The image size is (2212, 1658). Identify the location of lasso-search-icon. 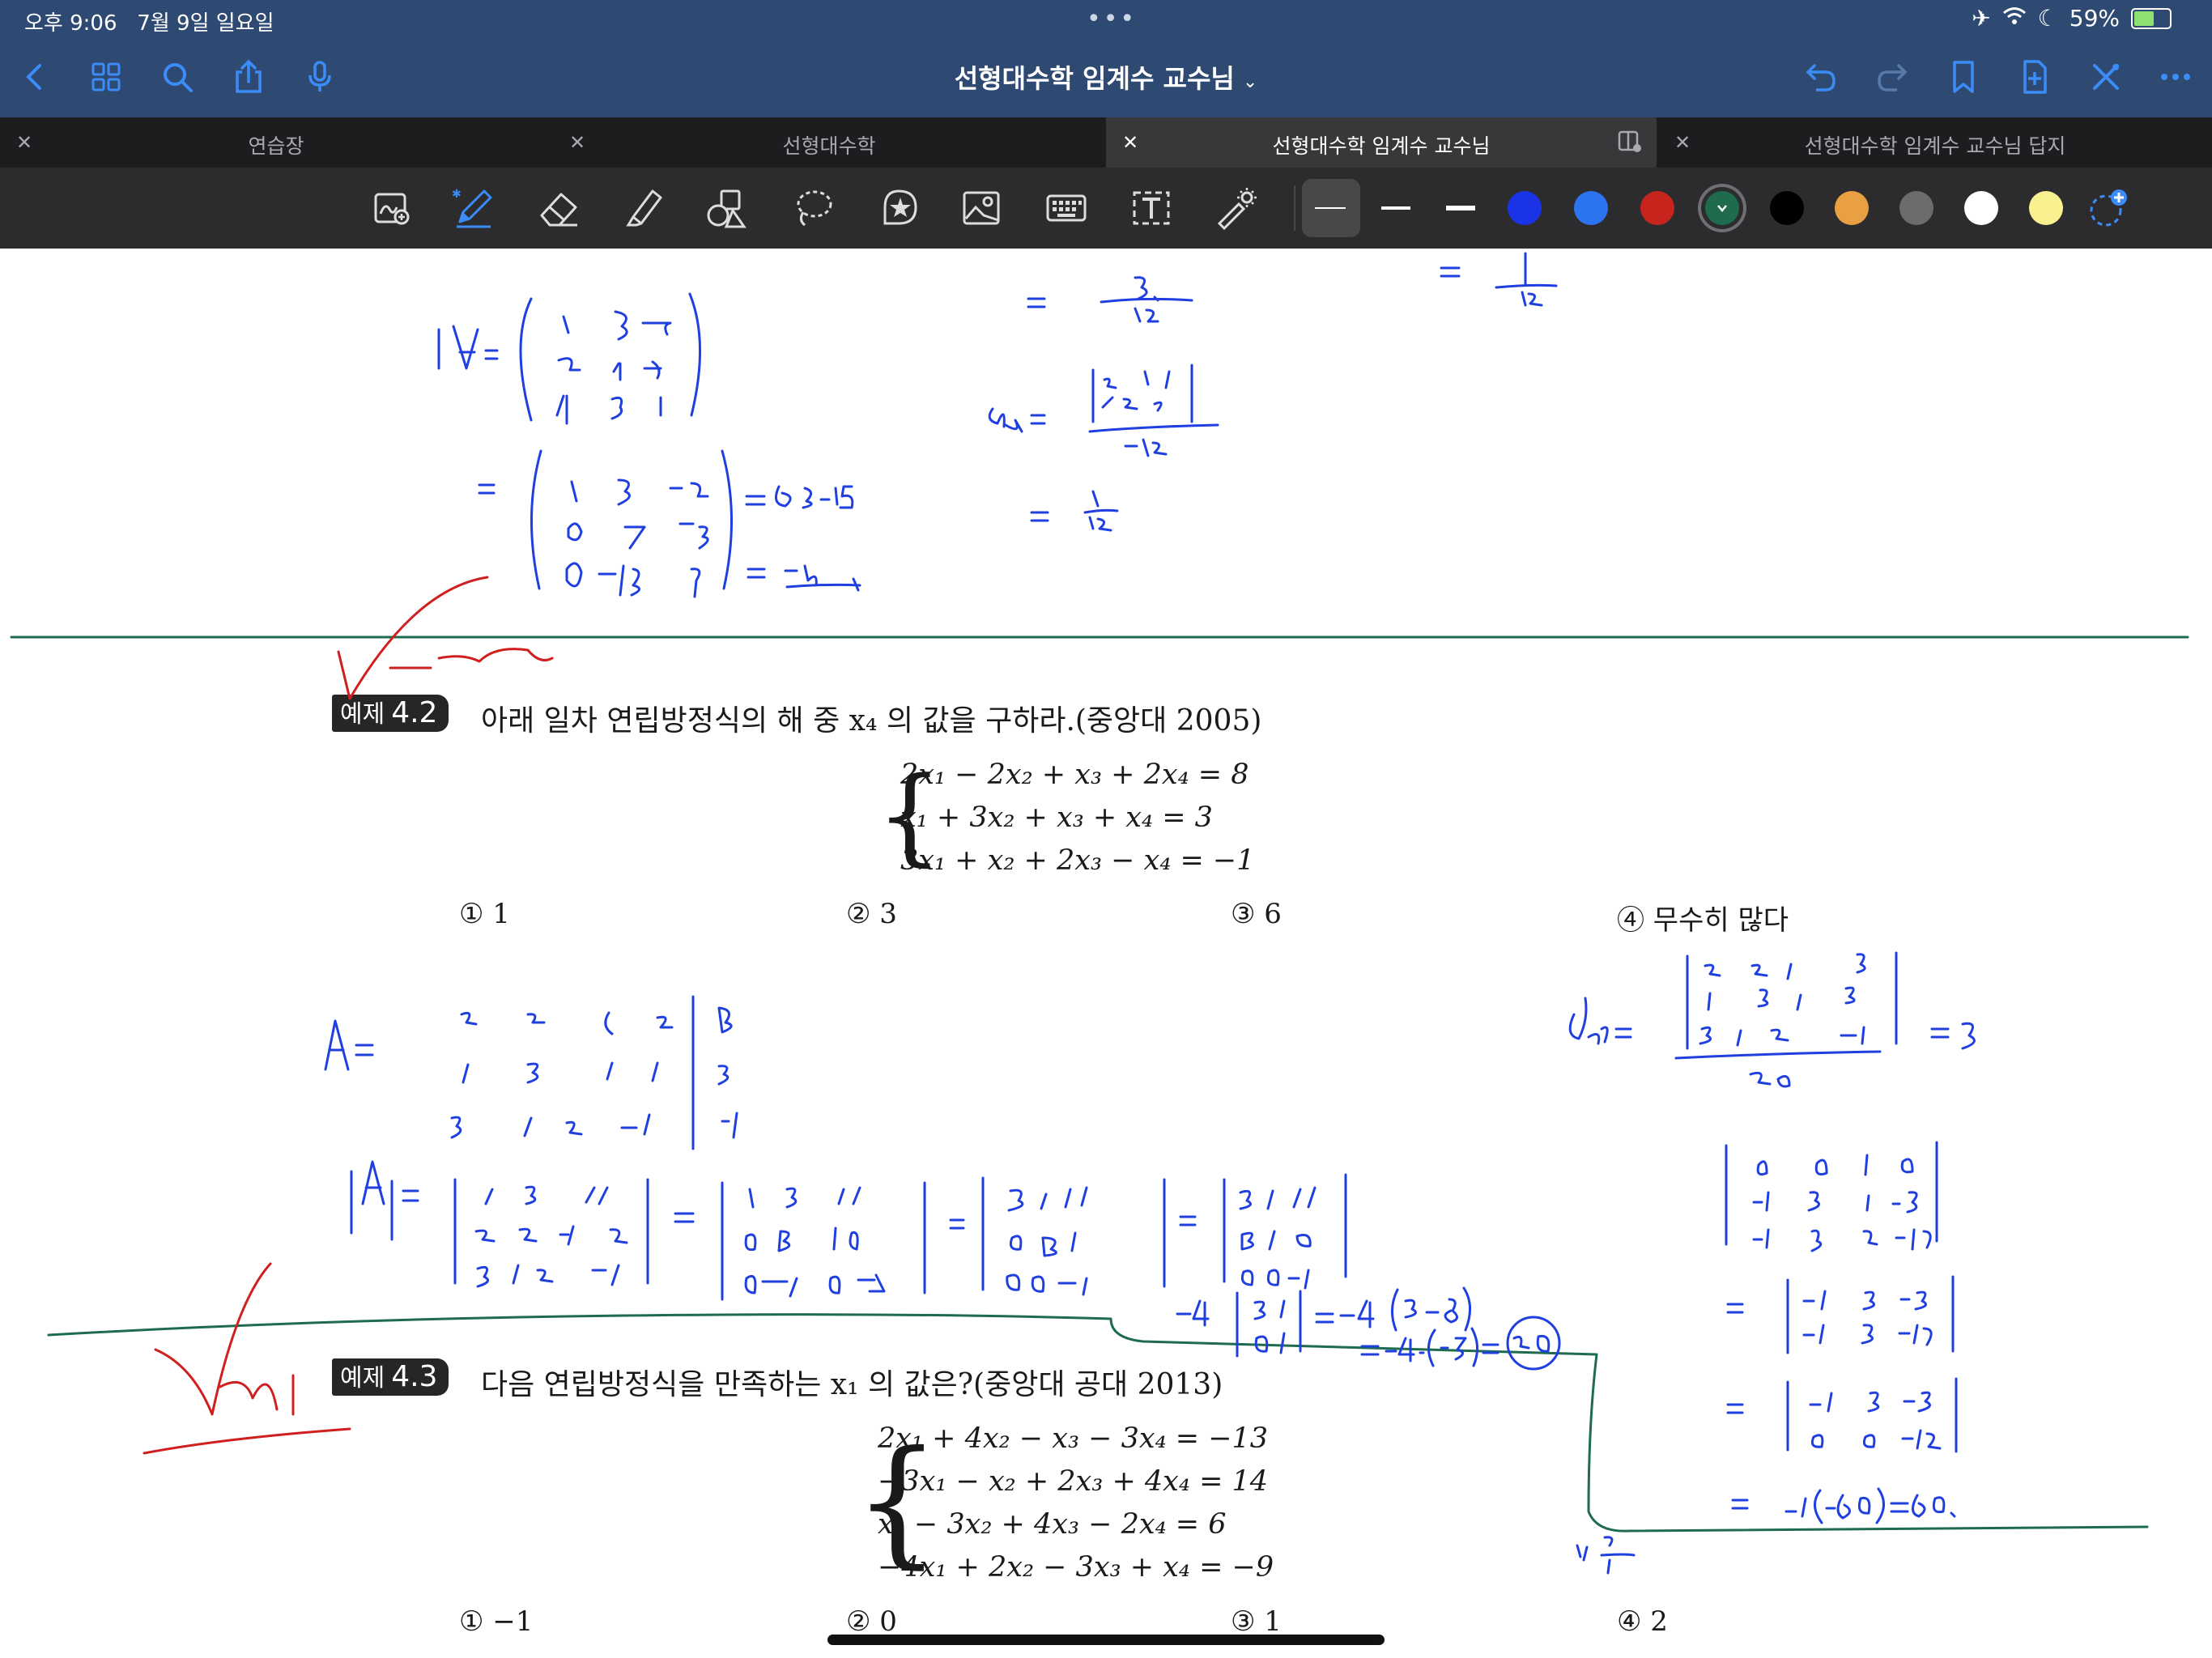
(393, 208).